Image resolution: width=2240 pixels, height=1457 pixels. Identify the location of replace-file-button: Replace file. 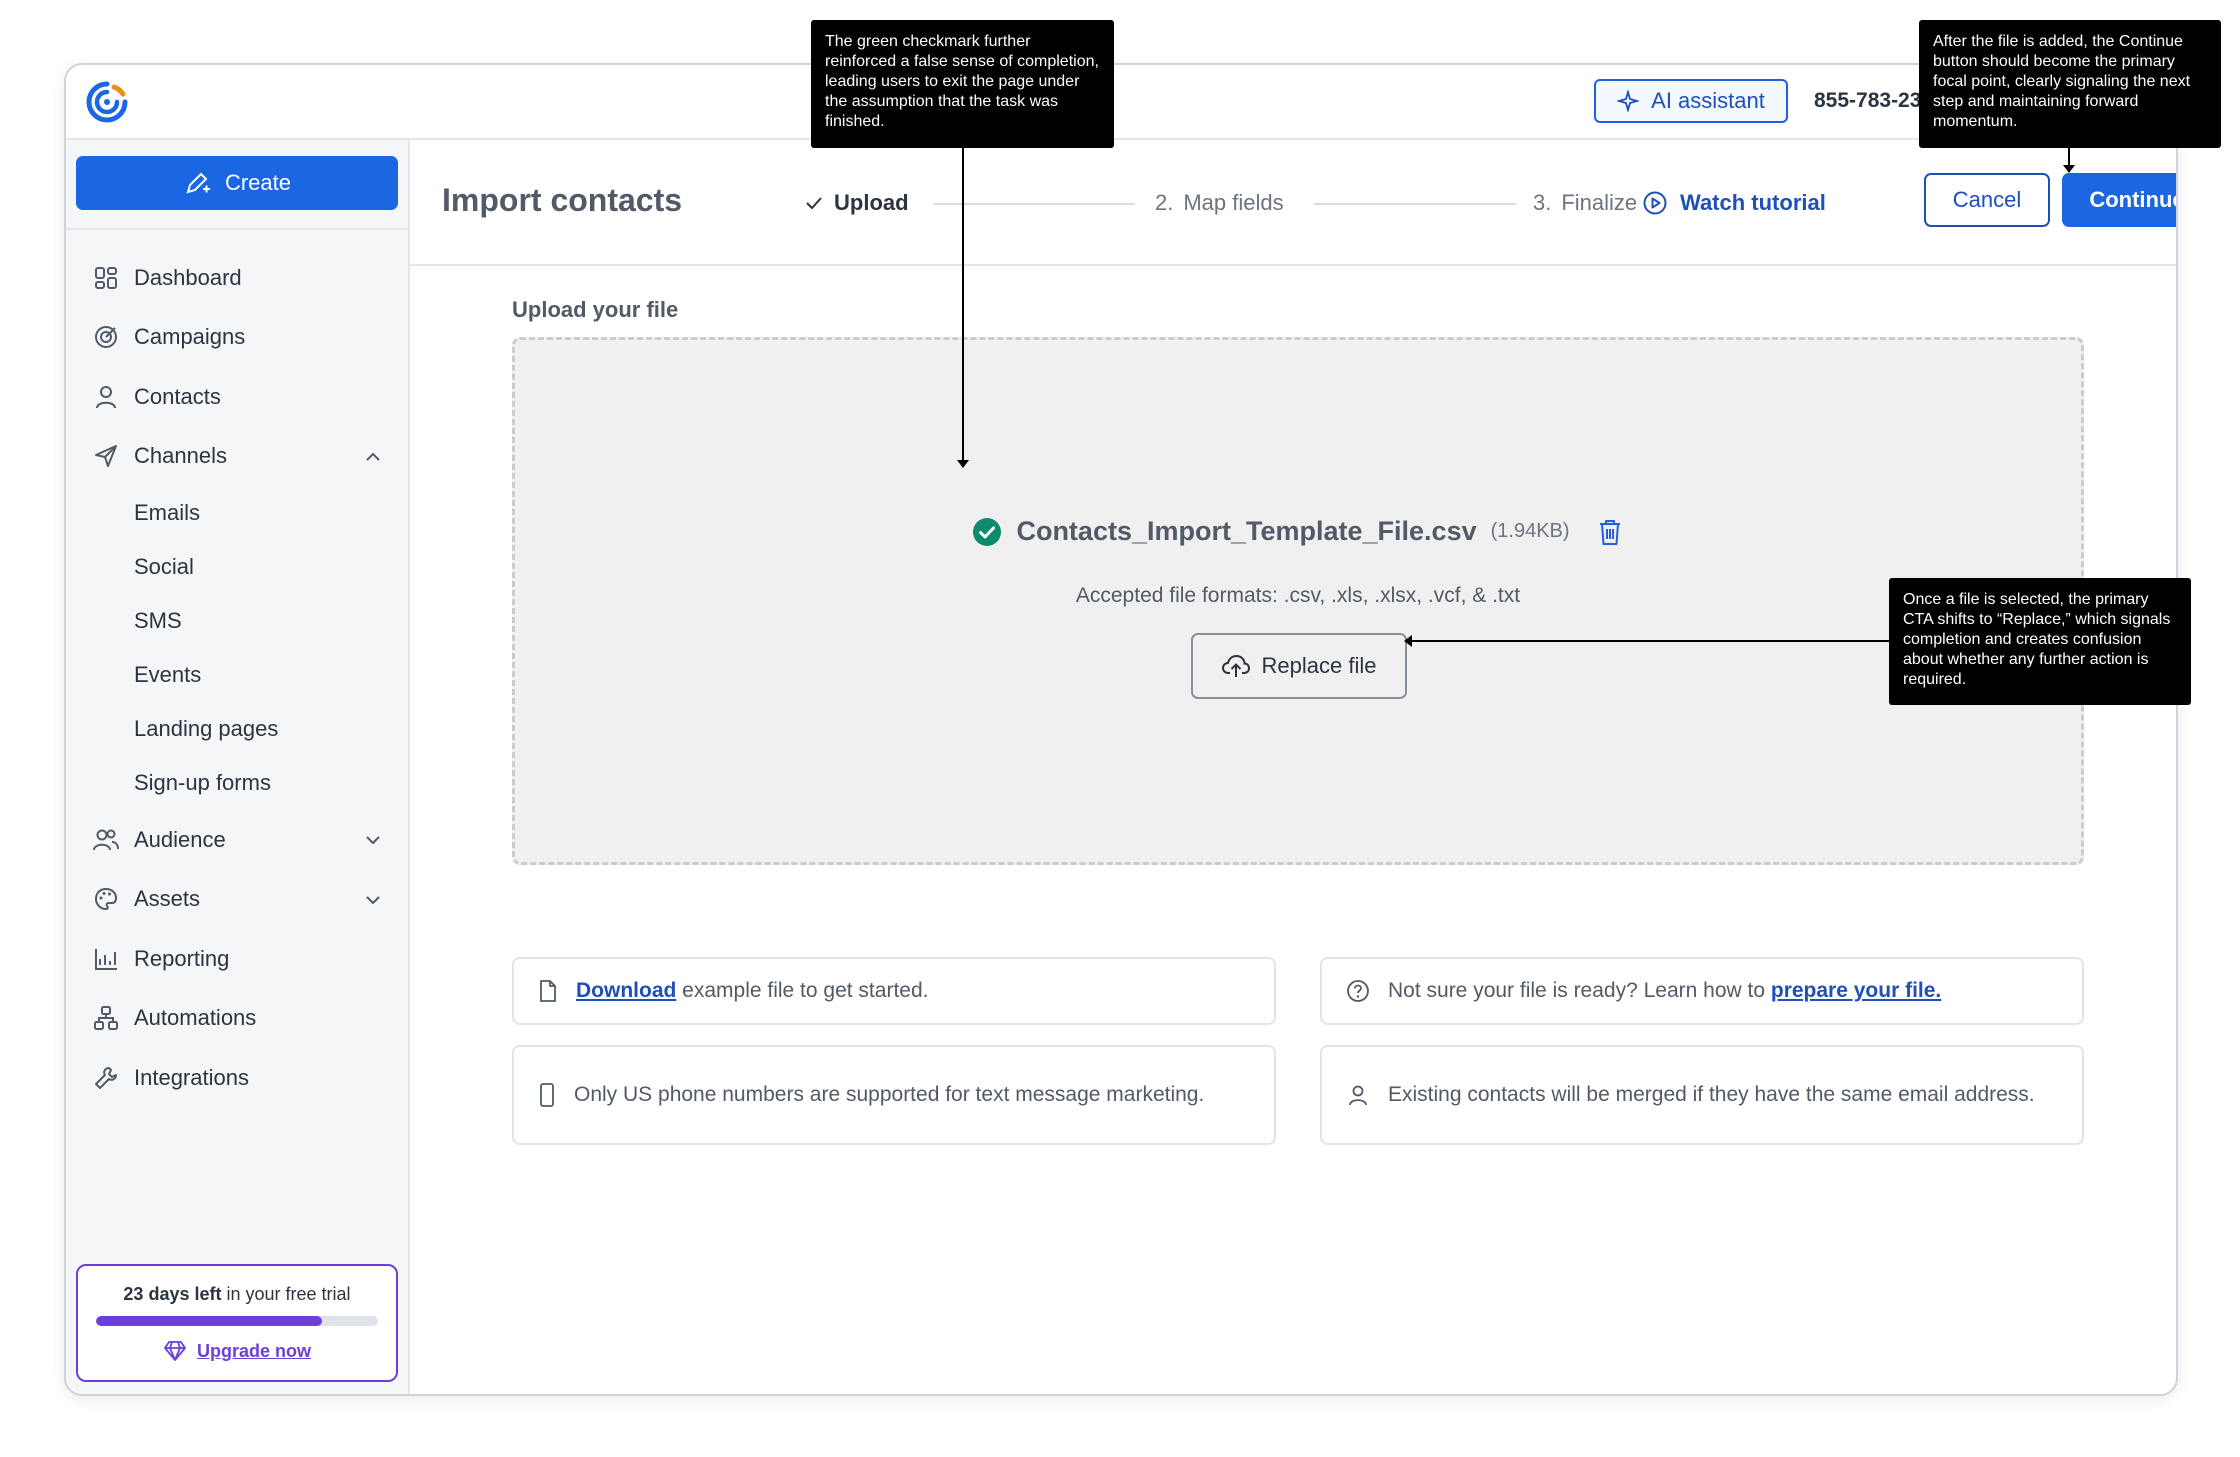
(1299, 666).